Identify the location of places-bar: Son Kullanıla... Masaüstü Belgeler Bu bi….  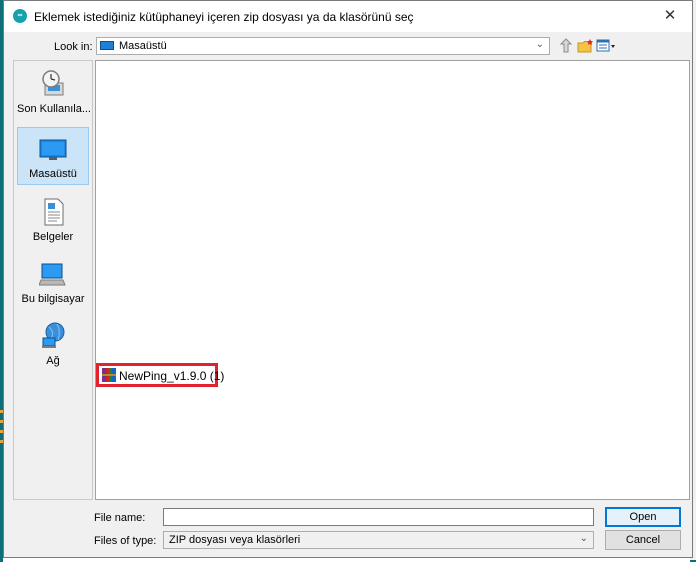
(53, 280).